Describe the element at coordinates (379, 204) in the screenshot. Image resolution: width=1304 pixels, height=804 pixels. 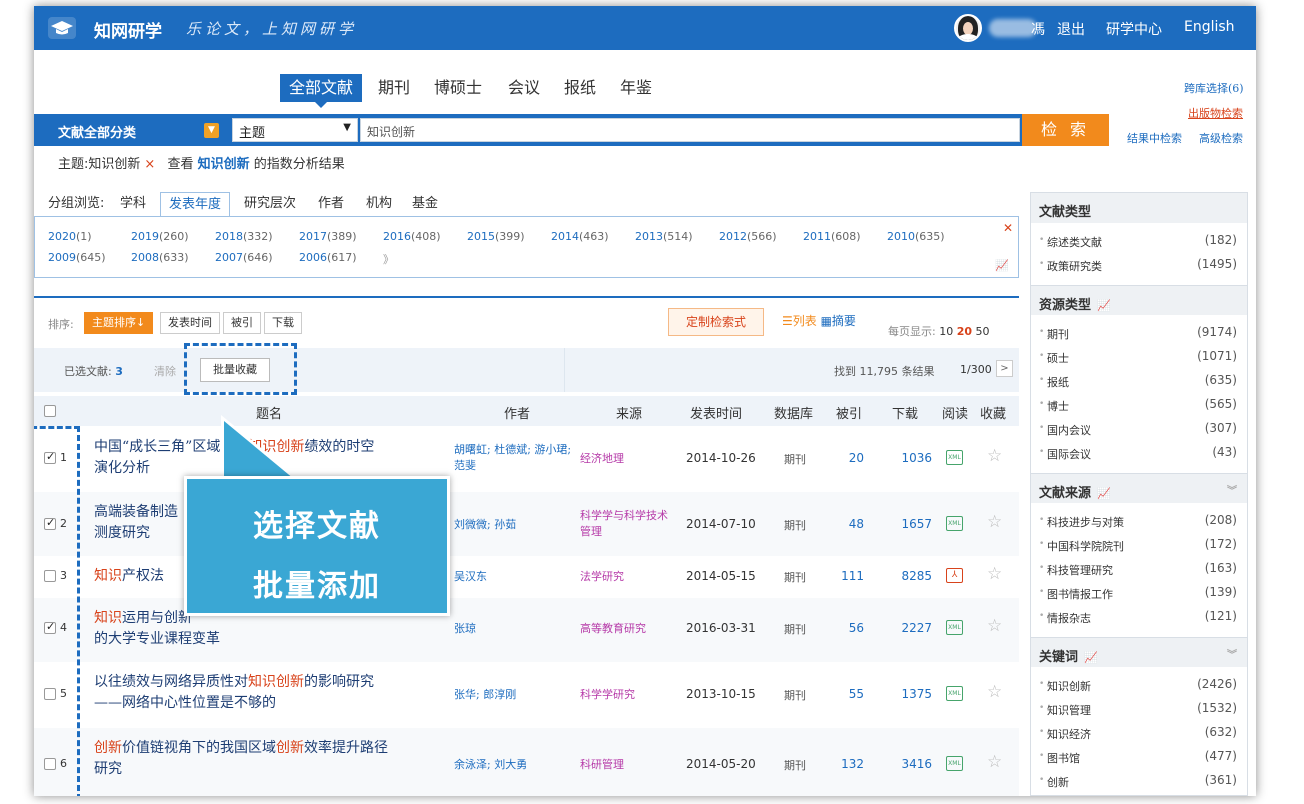
I see `group-institution: 机构` at that location.